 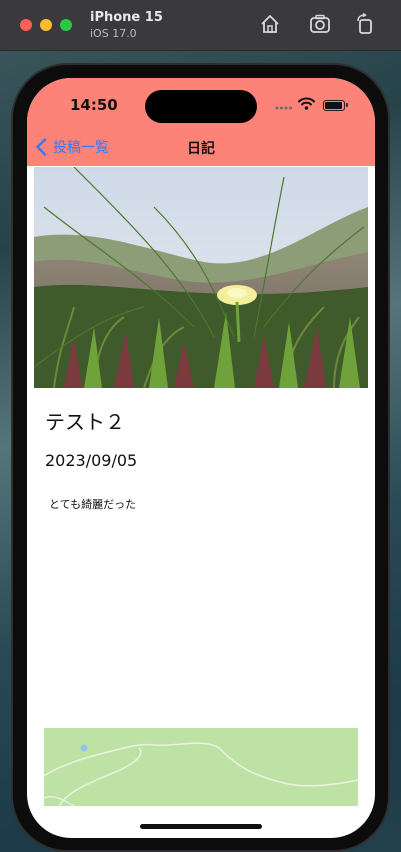 I want to click on battery-tip, so click(x=347, y=105).